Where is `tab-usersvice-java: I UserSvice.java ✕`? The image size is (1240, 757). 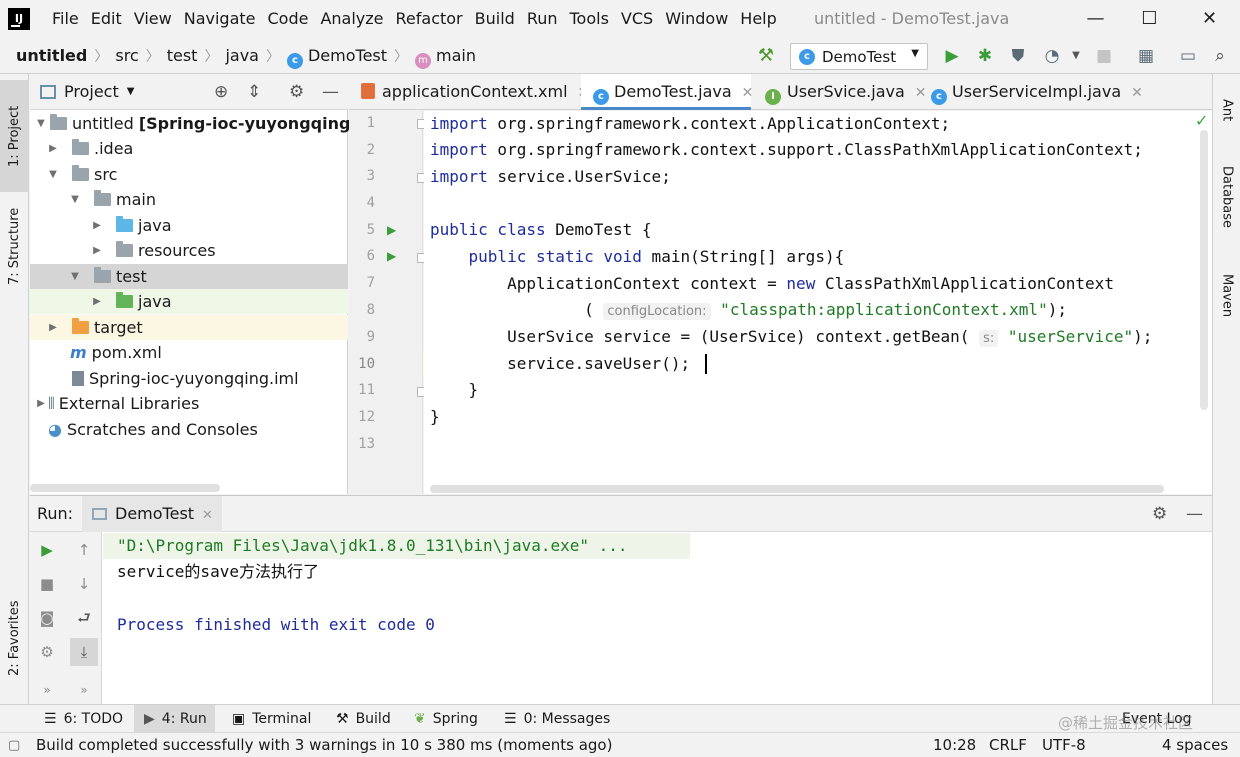 tab-usersvice-java: I UserSvice.java ✕ is located at coordinates (840, 92).